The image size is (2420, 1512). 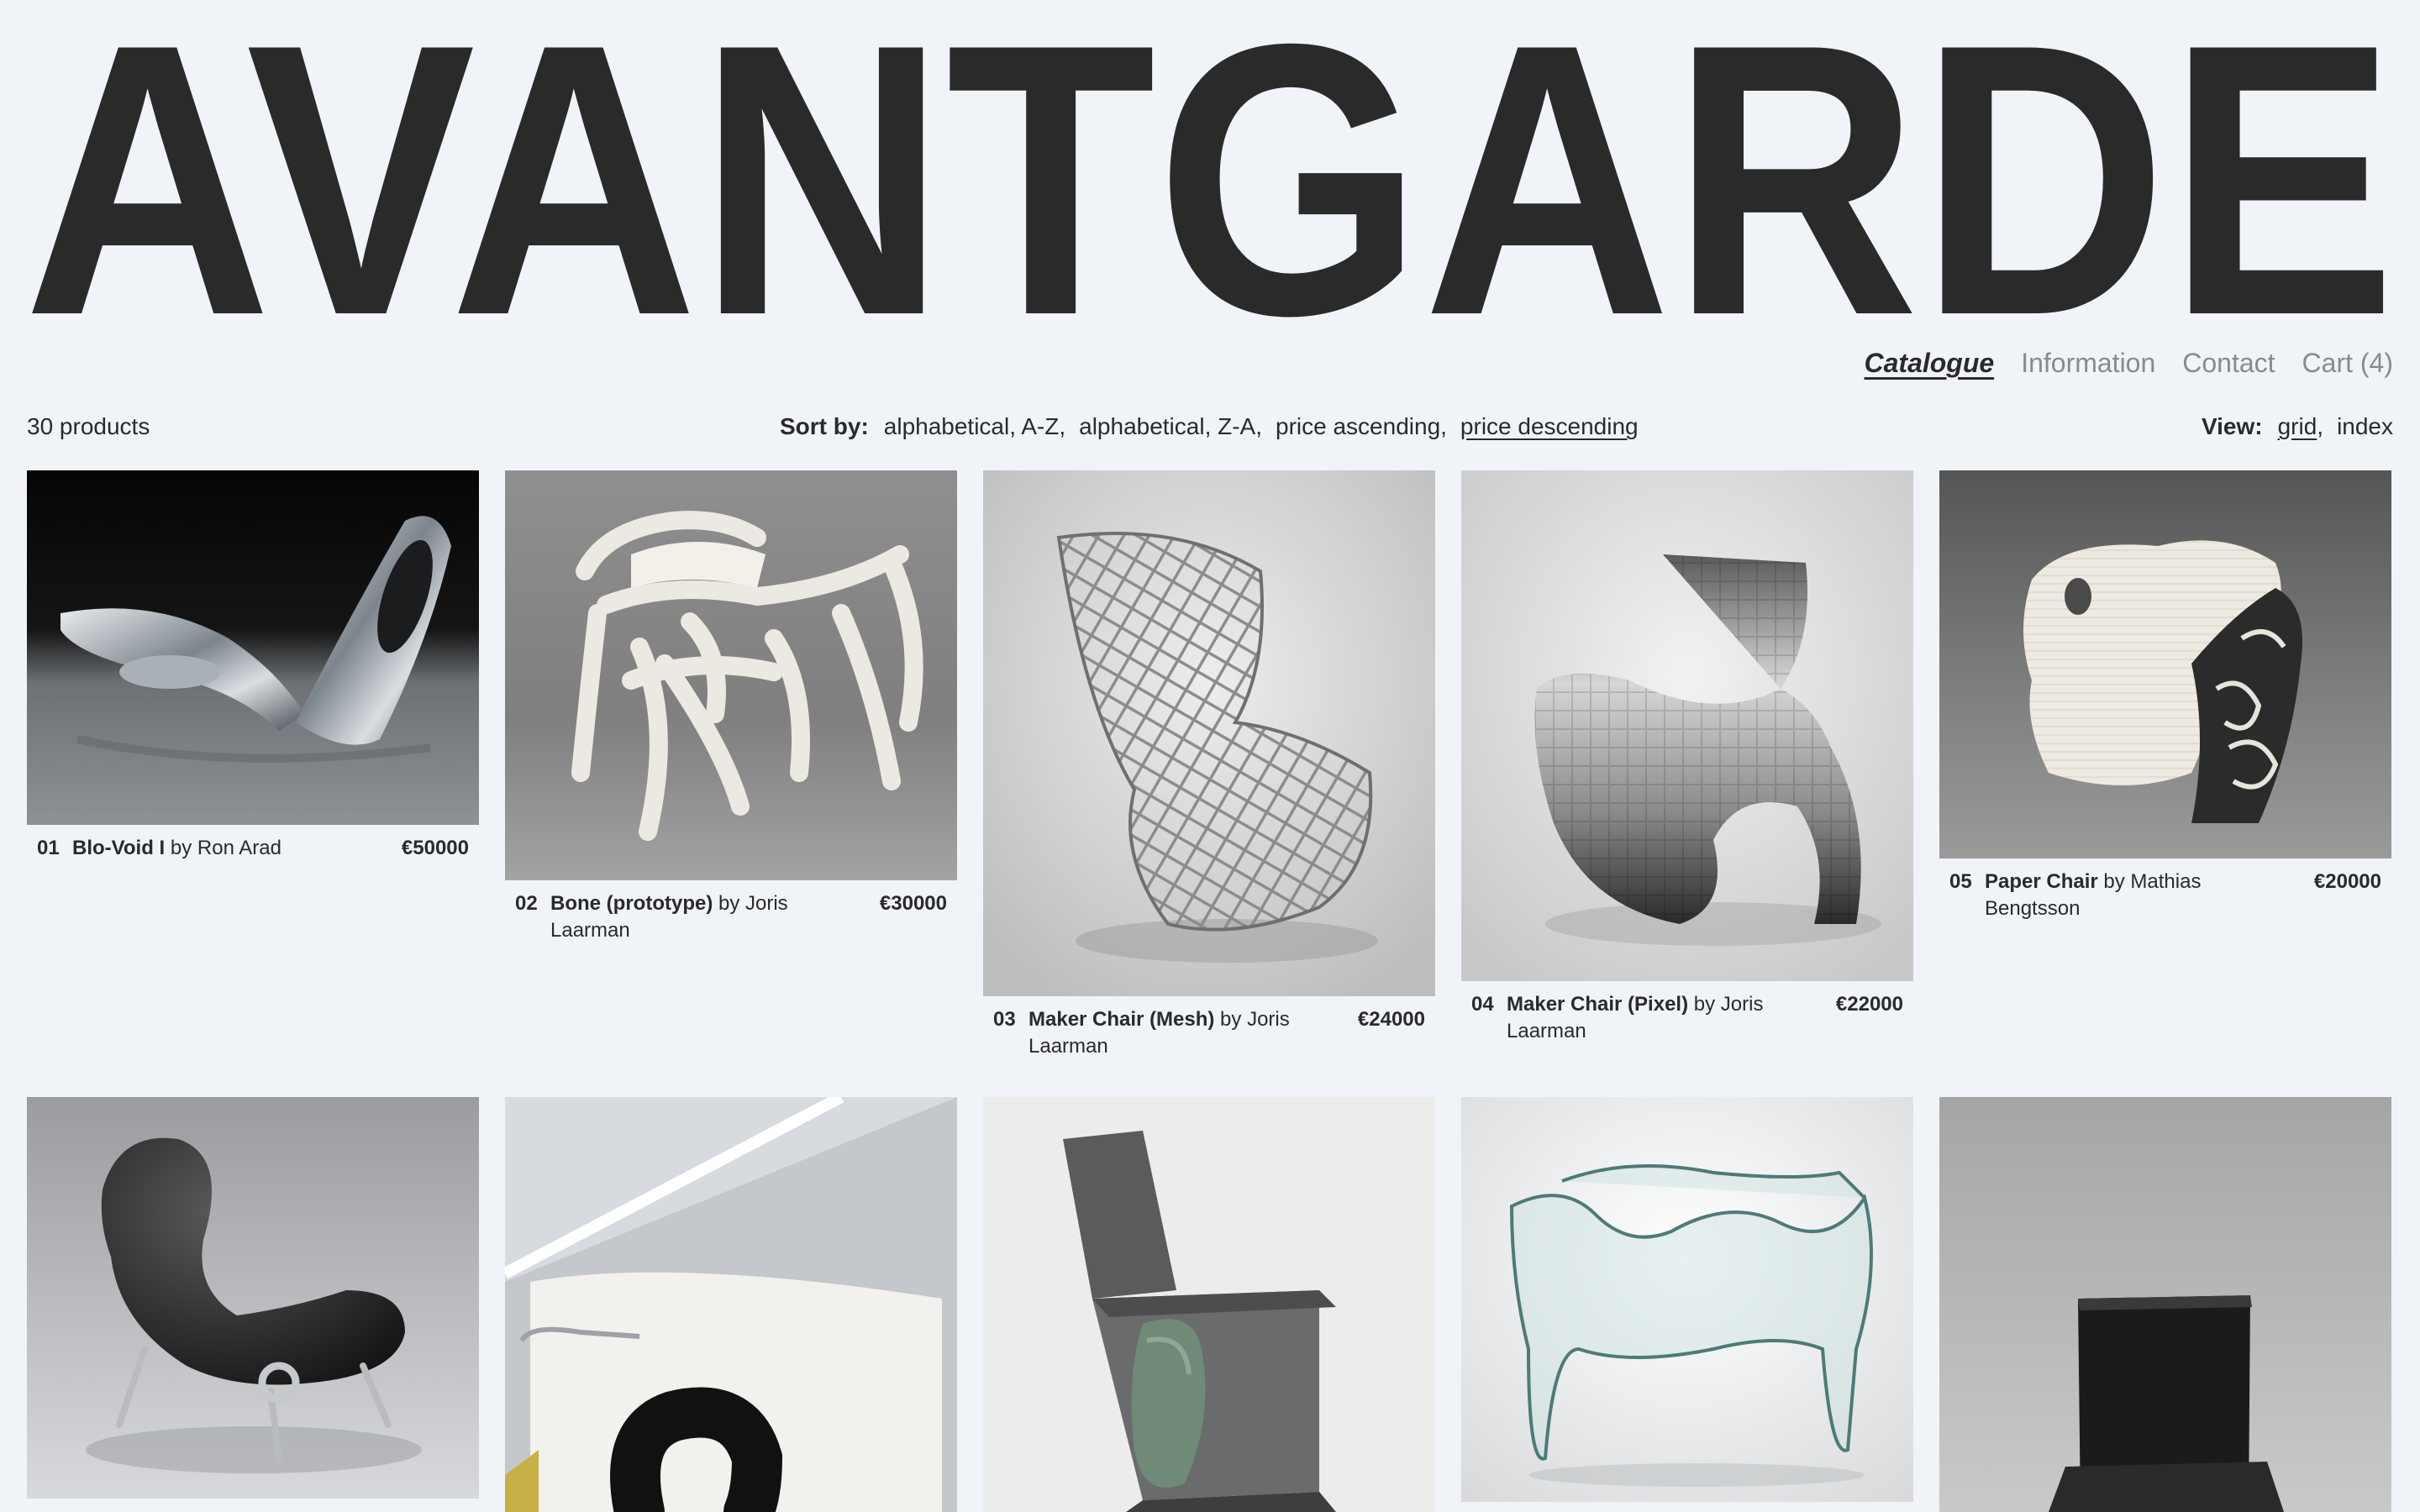 What do you see at coordinates (631, 903) in the screenshot?
I see `product-name: Bone (prototype)` at bounding box center [631, 903].